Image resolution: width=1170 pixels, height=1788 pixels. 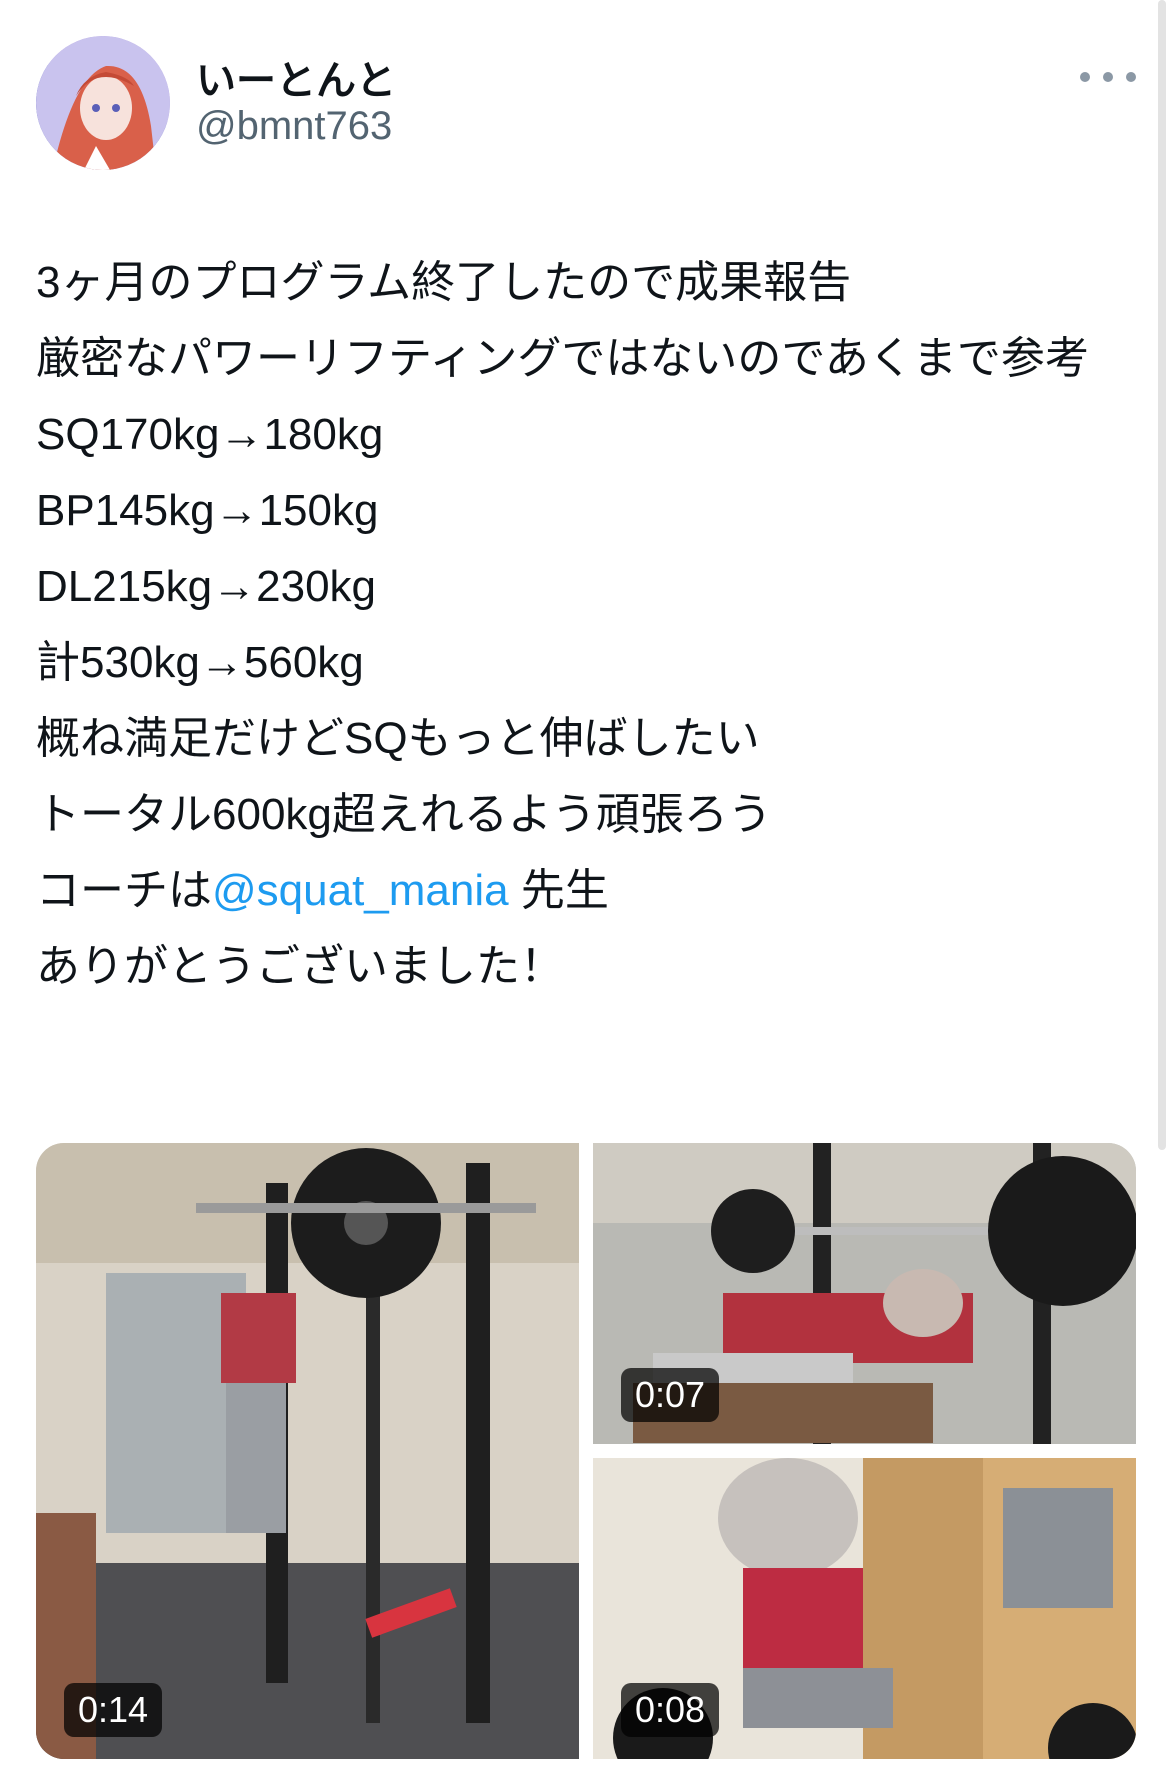 I want to click on avatar-icon, so click(x=103, y=103).